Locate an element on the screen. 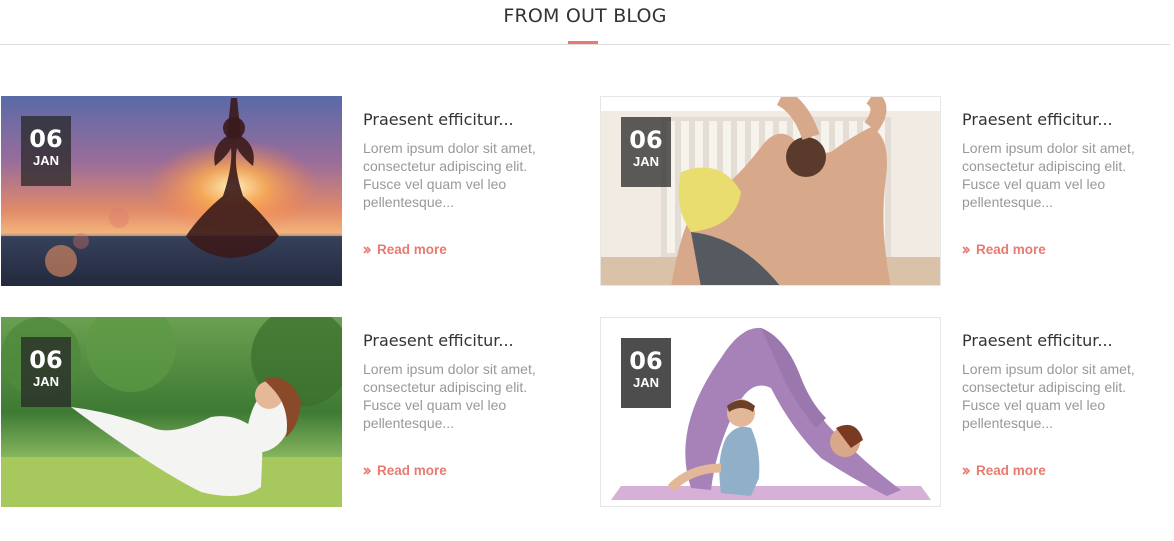 Image resolution: width=1174 pixels, height=541 pixels. section-title: FROM OUT BLOG is located at coordinates (585, 16).